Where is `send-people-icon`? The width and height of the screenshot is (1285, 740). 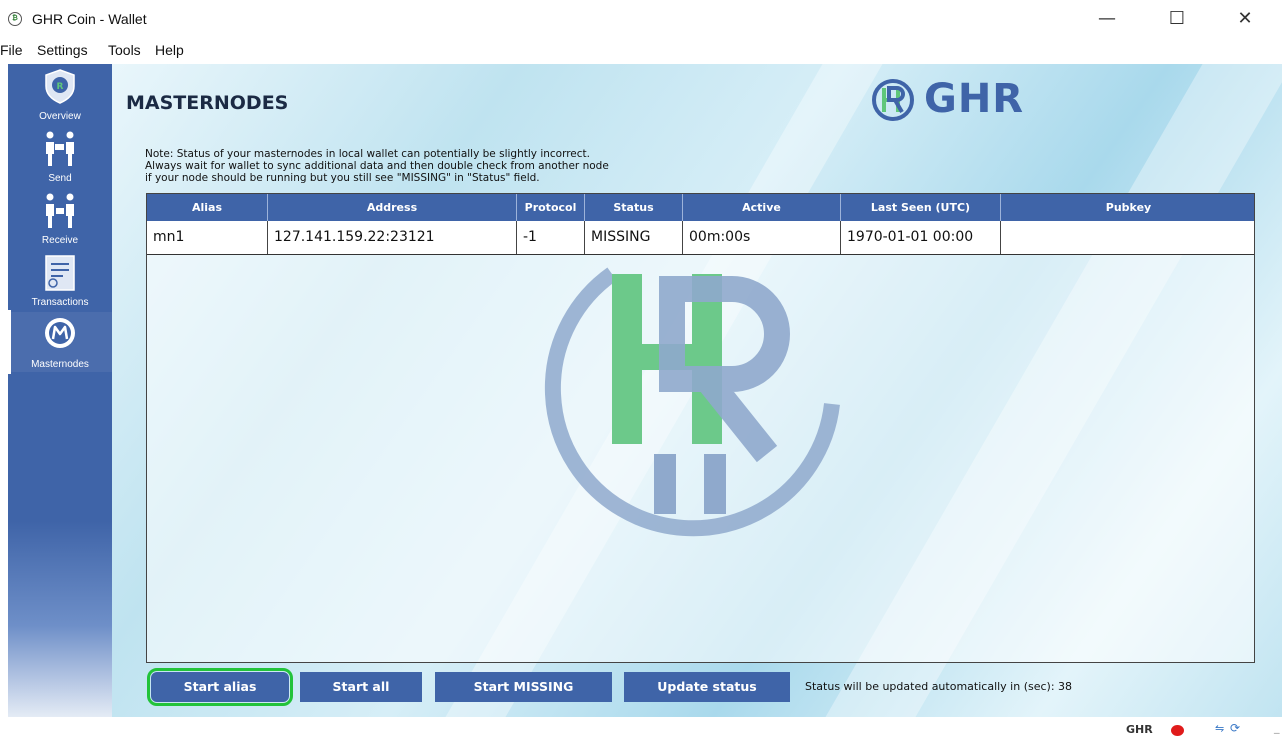
send-people-icon is located at coordinates (60, 148).